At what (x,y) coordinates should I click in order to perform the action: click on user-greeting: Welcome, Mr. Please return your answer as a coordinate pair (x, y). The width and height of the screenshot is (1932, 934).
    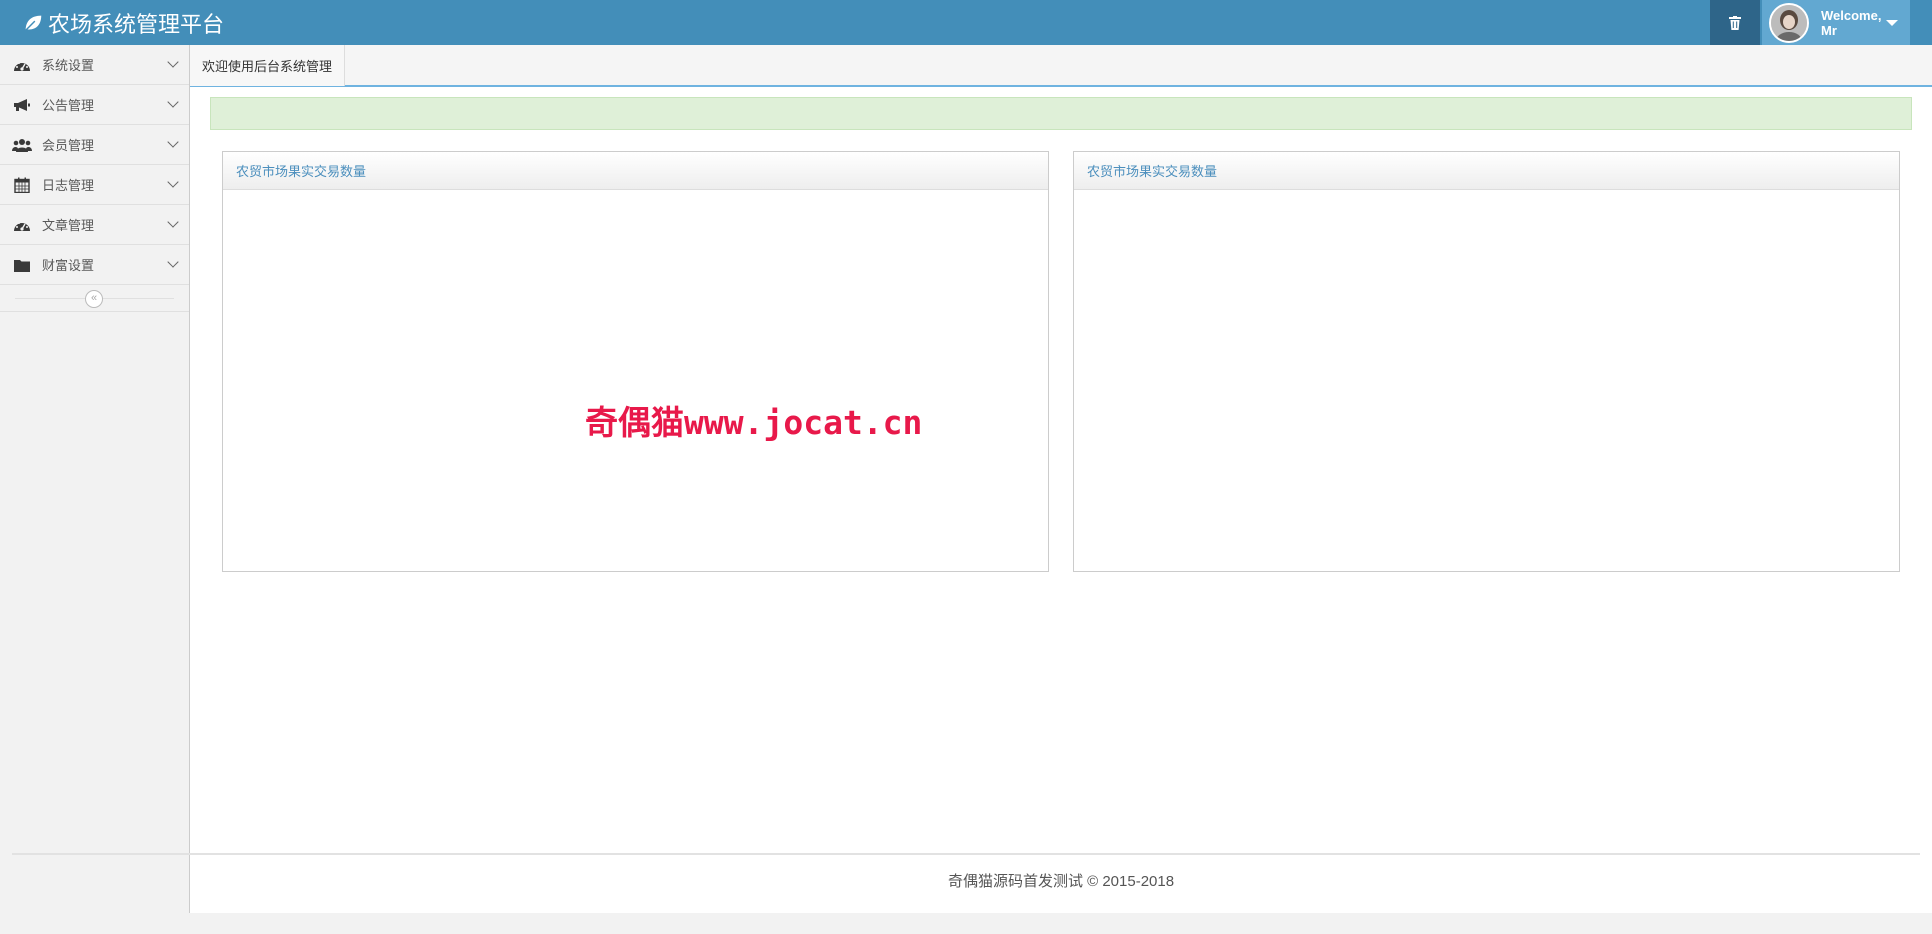
    Looking at the image, I should click on (1851, 23).